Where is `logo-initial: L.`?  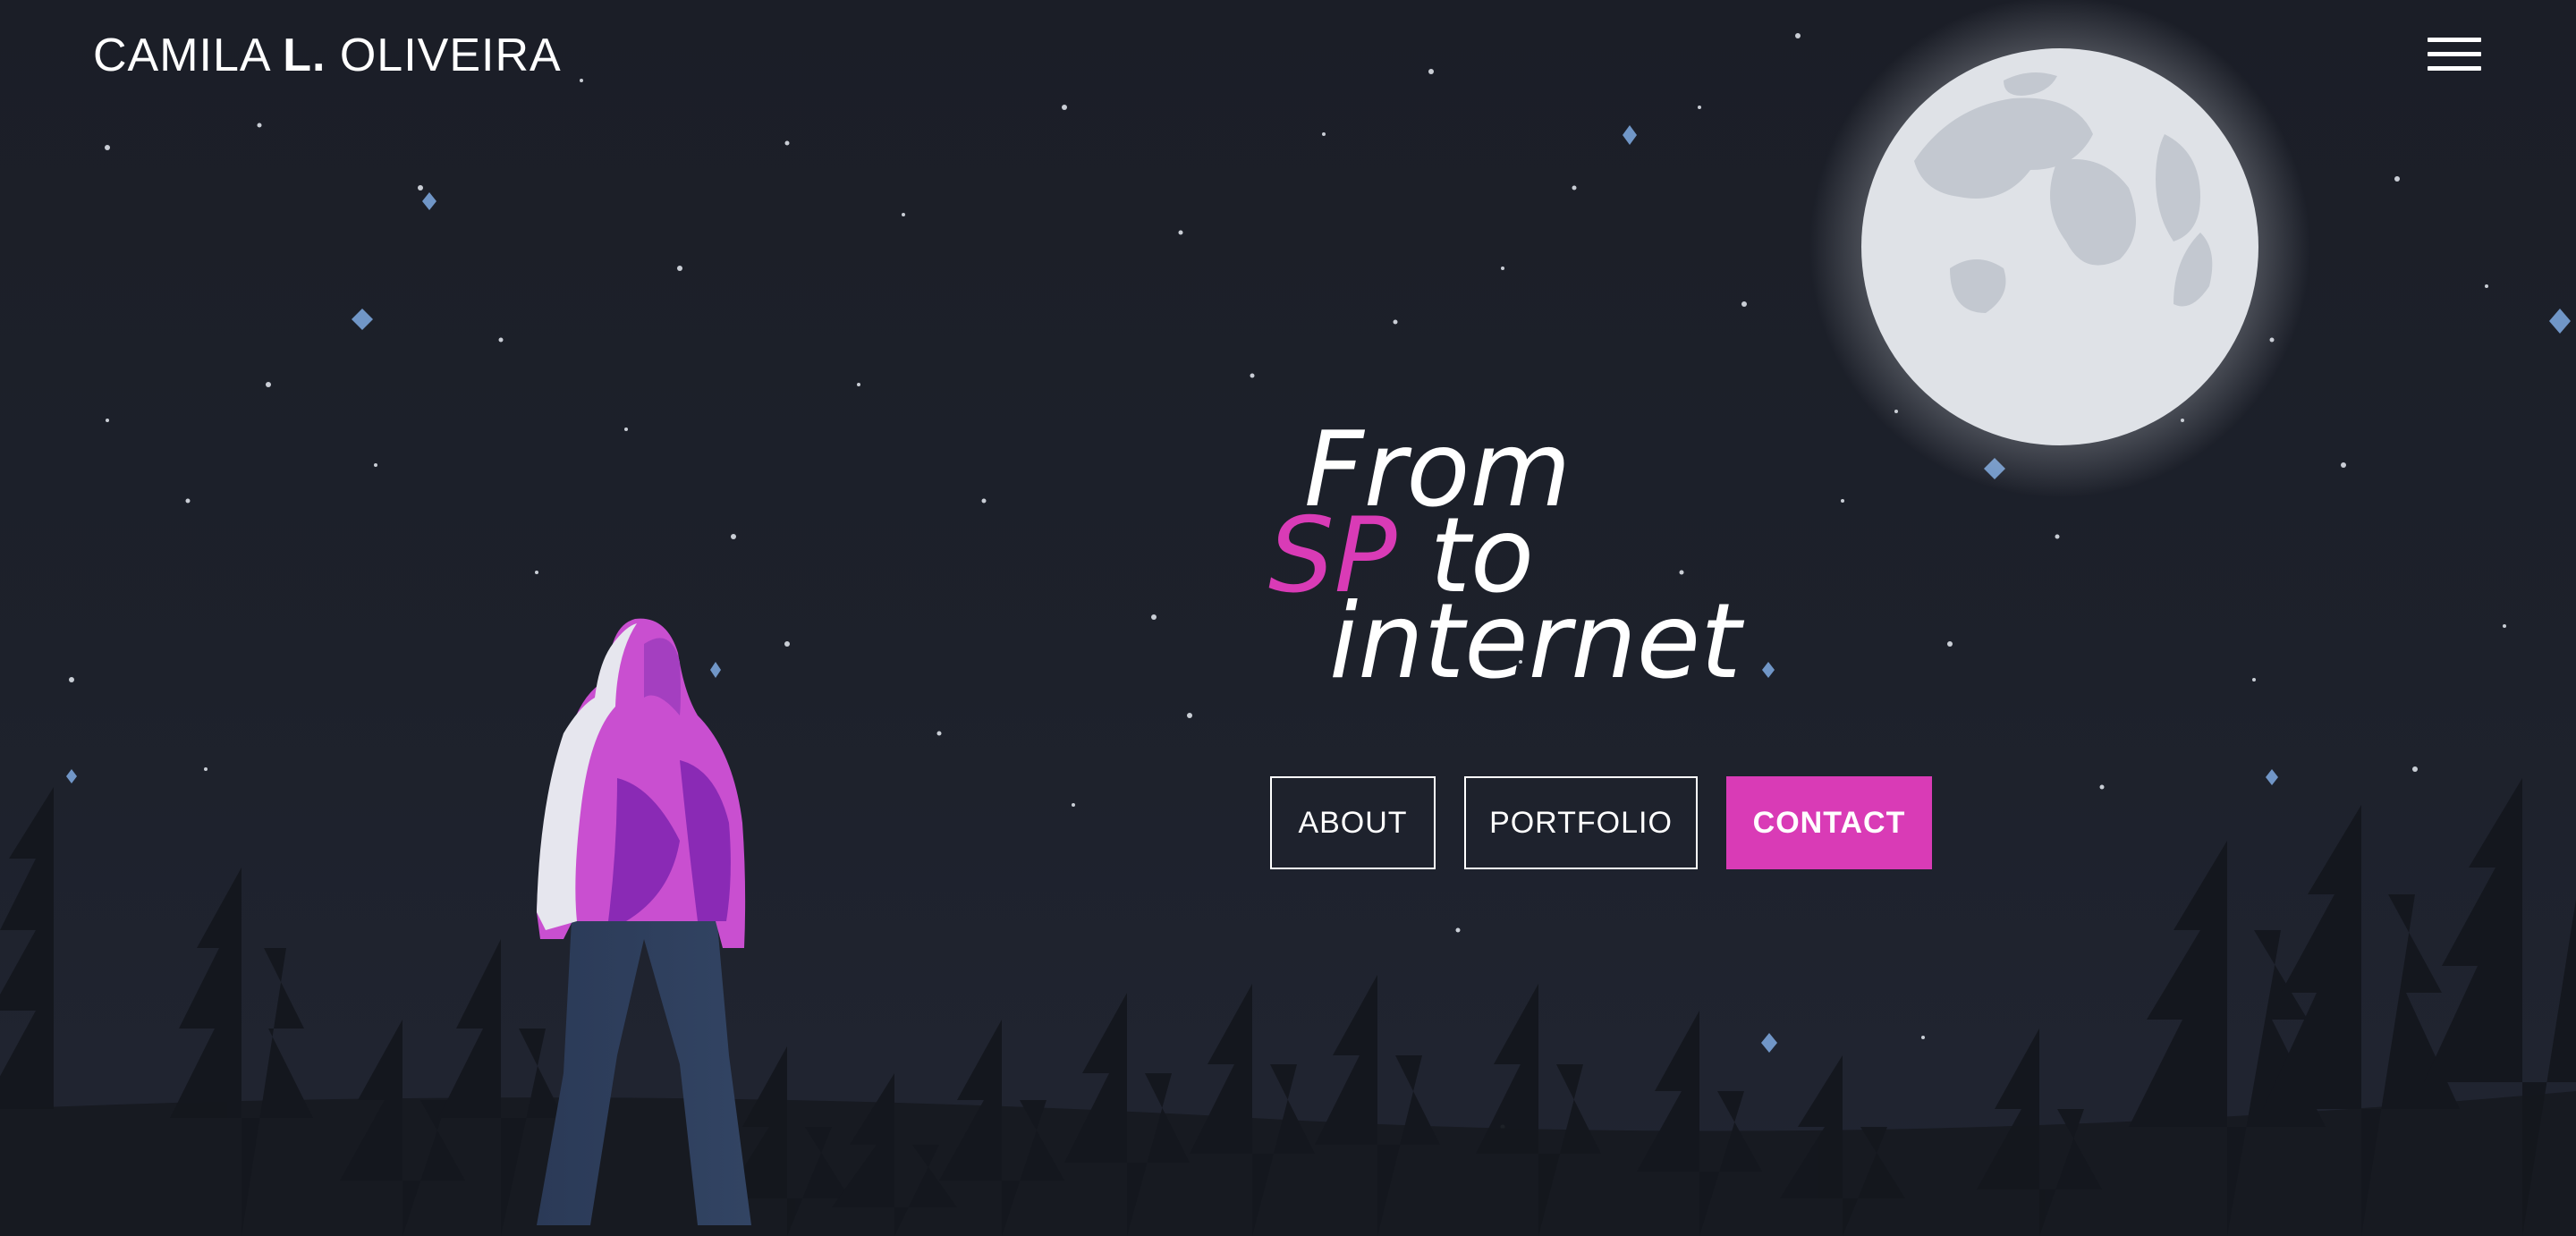 logo-initial: L. is located at coordinates (304, 55).